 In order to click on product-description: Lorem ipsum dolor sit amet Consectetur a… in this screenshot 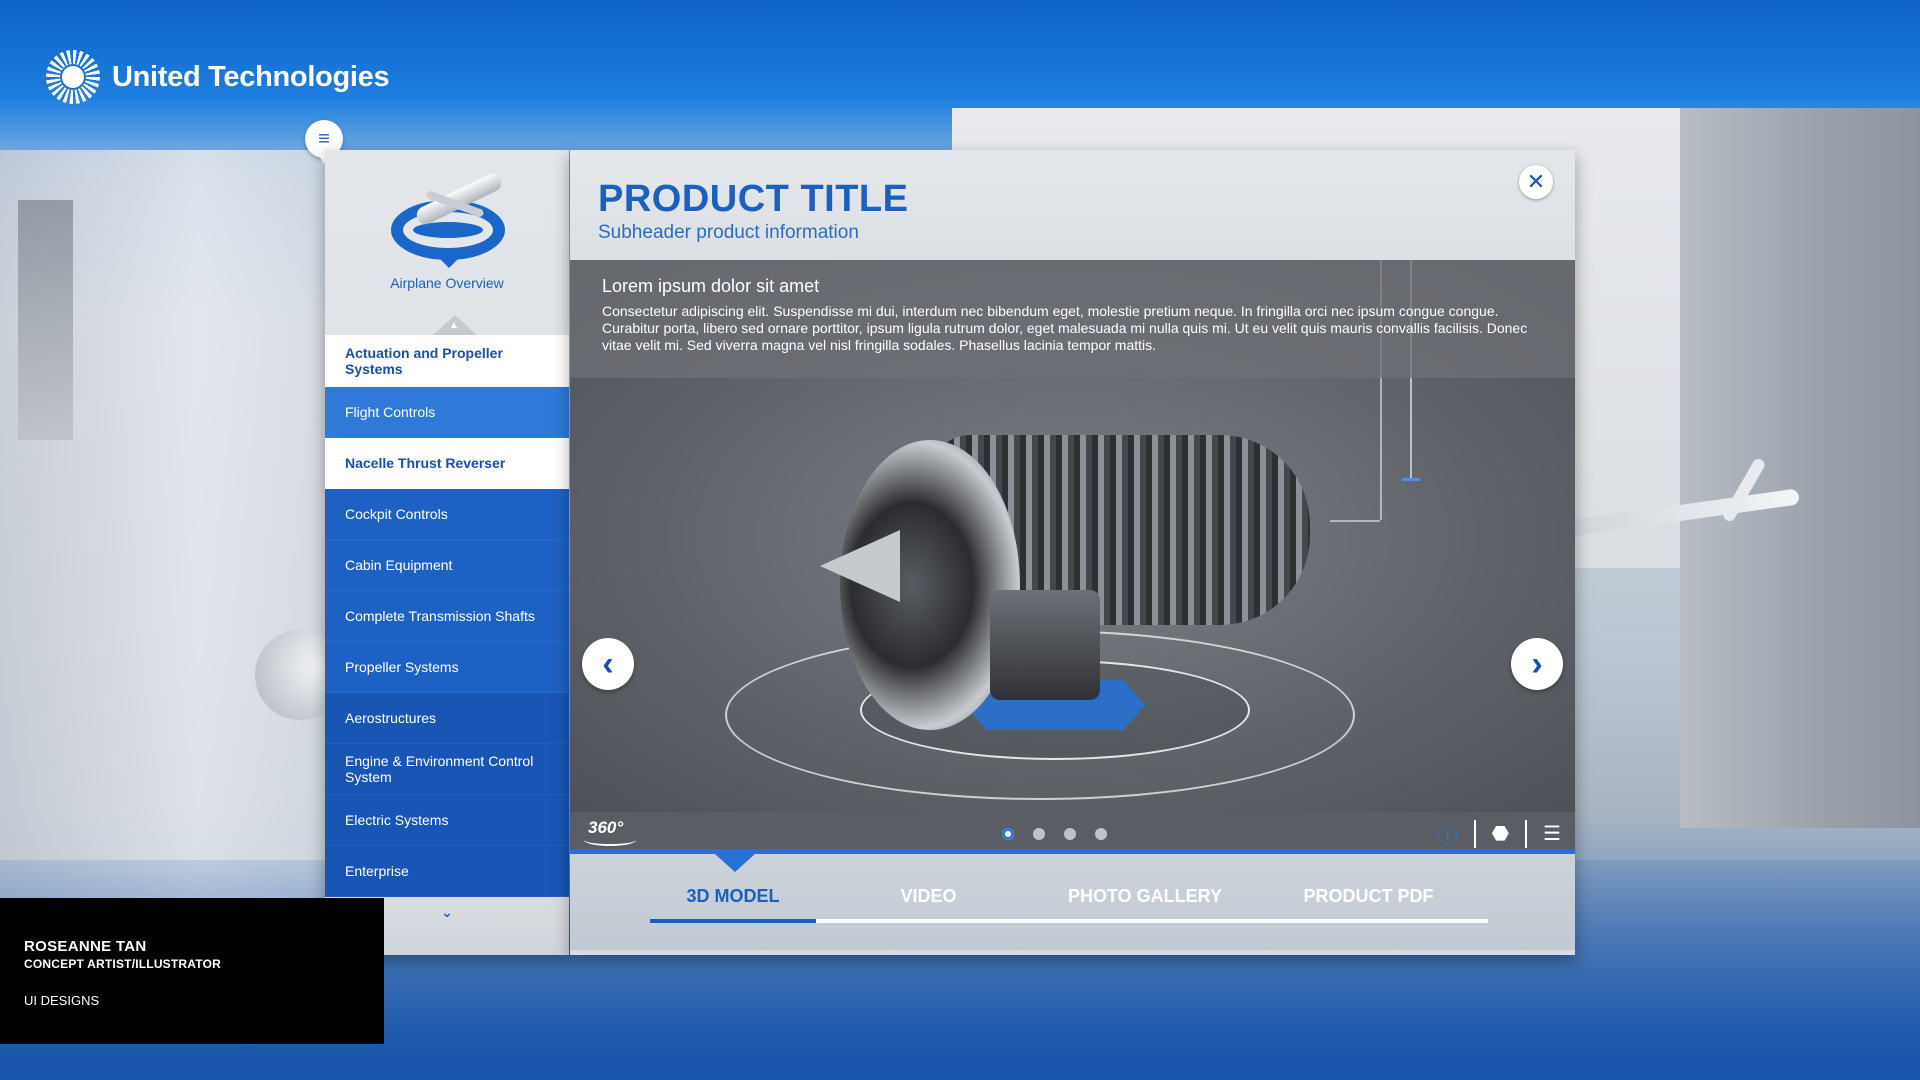, I will do `click(1072, 319)`.